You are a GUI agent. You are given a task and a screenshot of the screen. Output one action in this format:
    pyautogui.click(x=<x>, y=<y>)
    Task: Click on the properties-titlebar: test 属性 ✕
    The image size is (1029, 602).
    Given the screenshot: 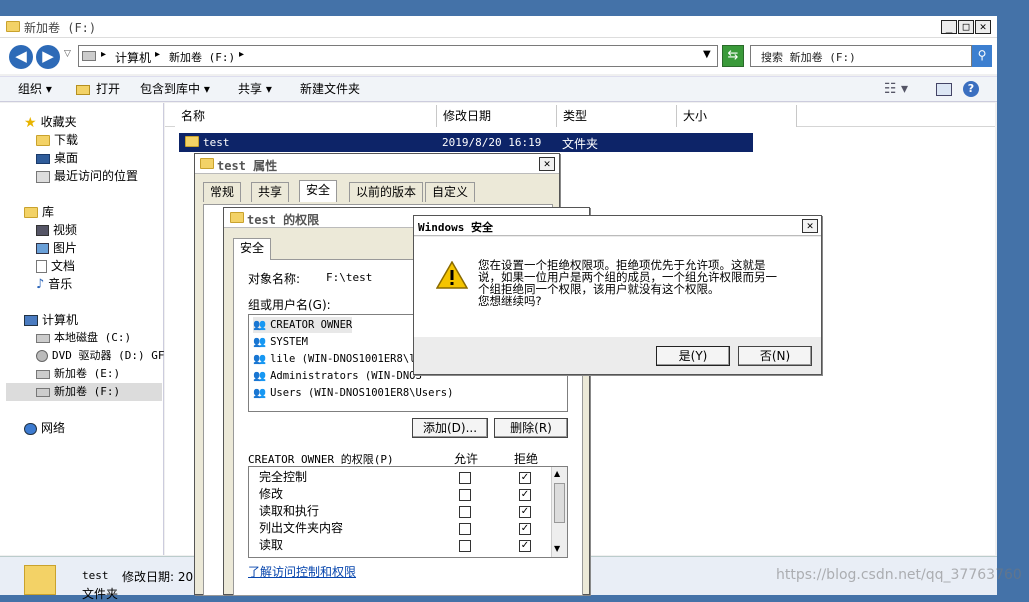 What is the action you would take?
    pyautogui.click(x=377, y=164)
    